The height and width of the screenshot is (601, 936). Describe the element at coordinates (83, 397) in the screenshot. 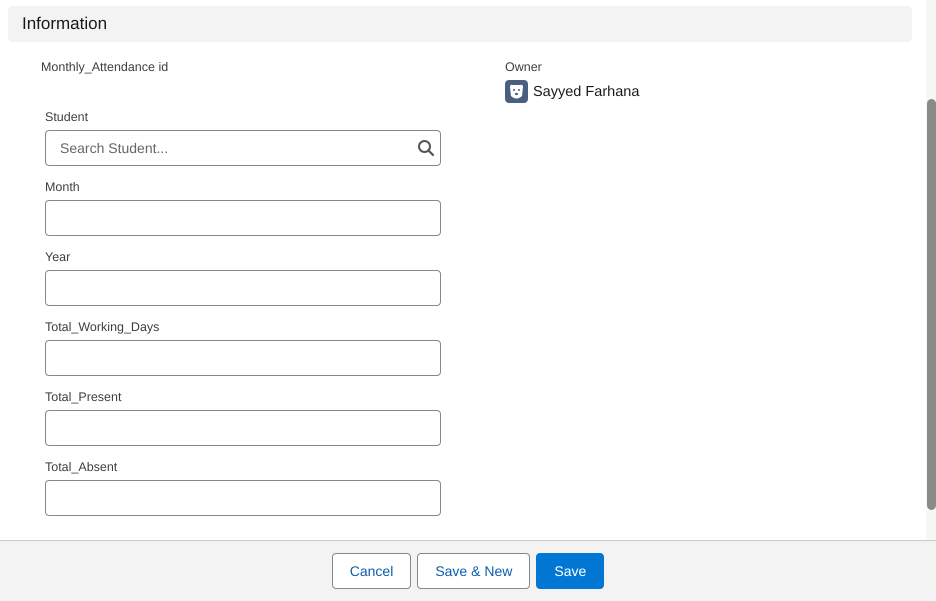

I see `field-label: Total_Present` at that location.